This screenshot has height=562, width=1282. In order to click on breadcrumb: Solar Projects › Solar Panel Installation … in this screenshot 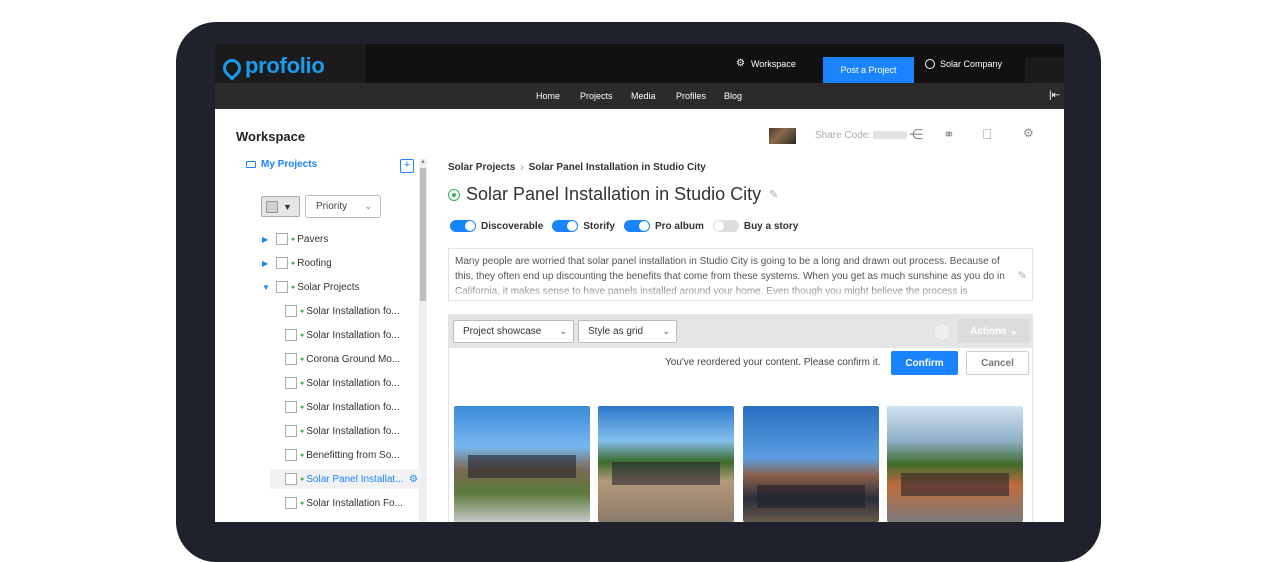, I will do `click(577, 167)`.